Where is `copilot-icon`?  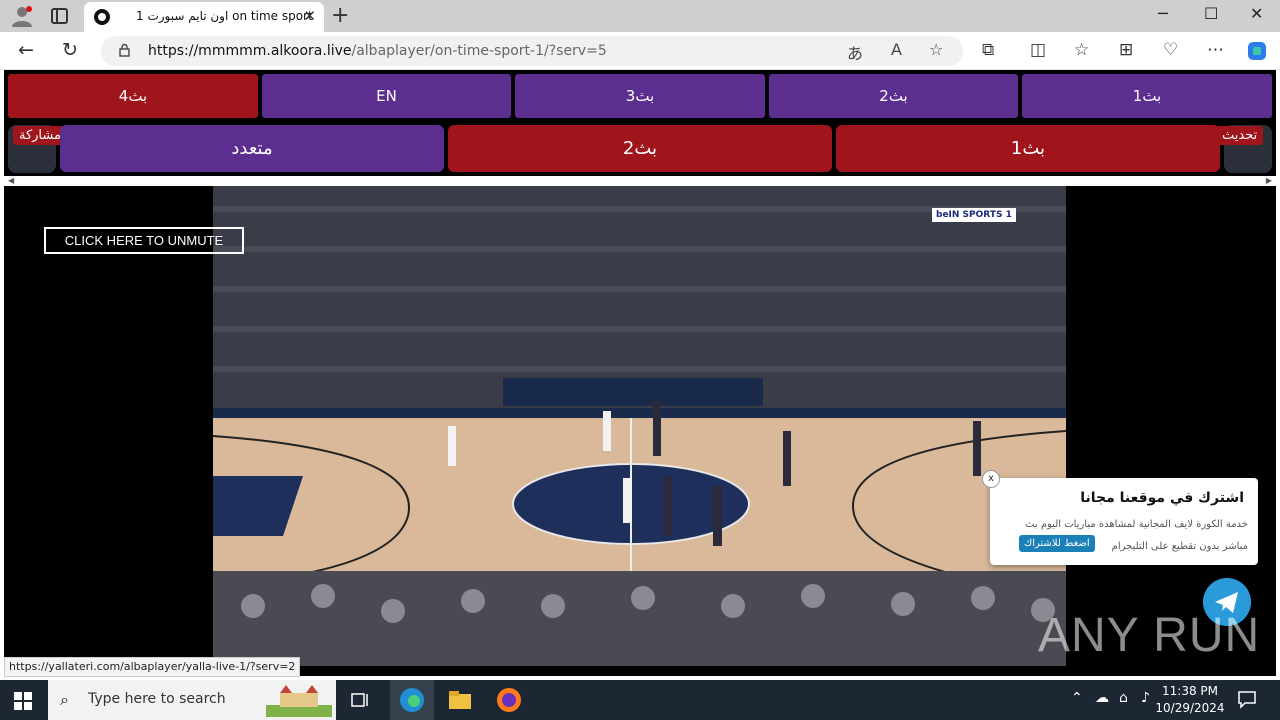 copilot-icon is located at coordinates (1257, 51).